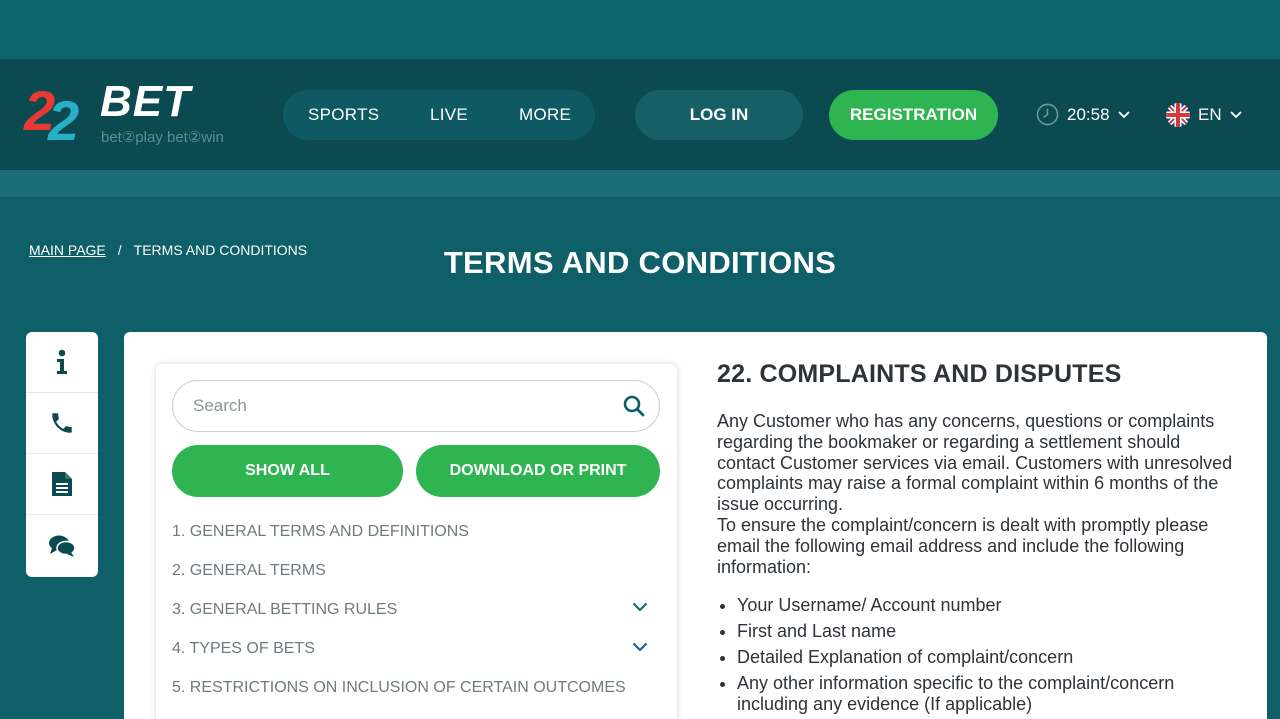 Image resolution: width=1280 pixels, height=719 pixels. Describe the element at coordinates (719, 115) in the screenshot. I see `login-button: LOG IN` at that location.